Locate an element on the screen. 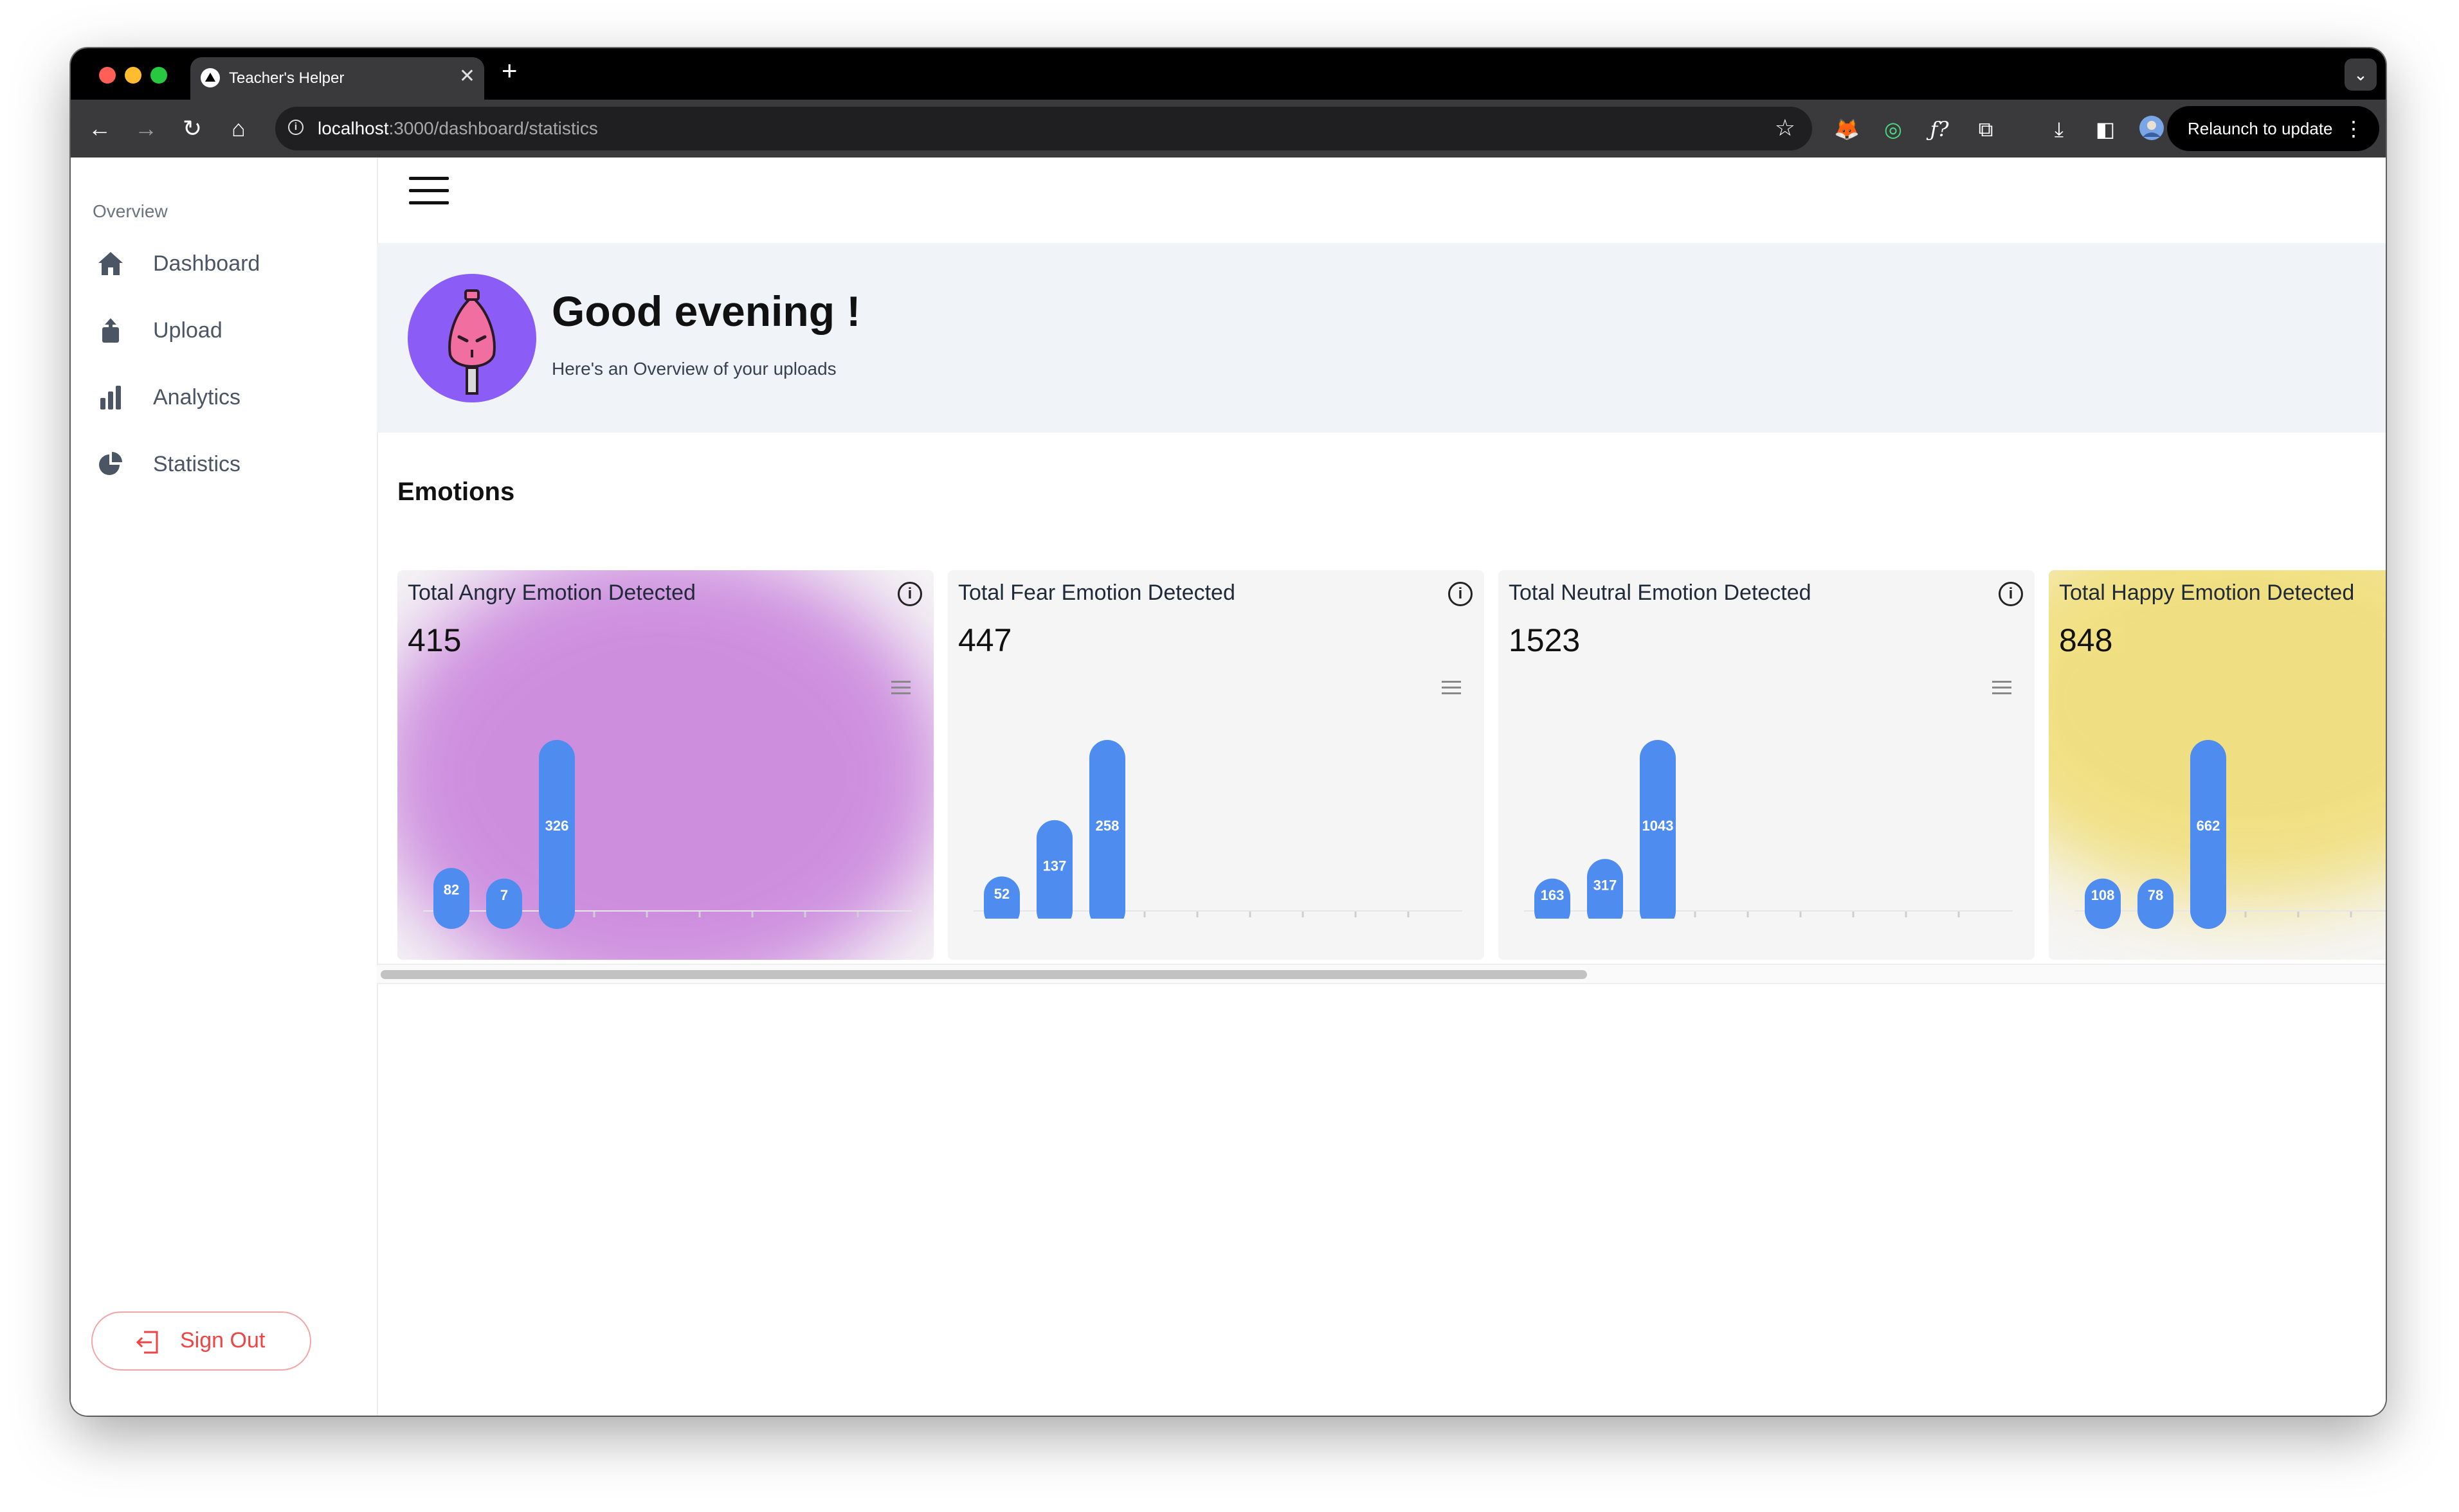  browser-tab: Teacher's Helper ✕ is located at coordinates (337, 79).